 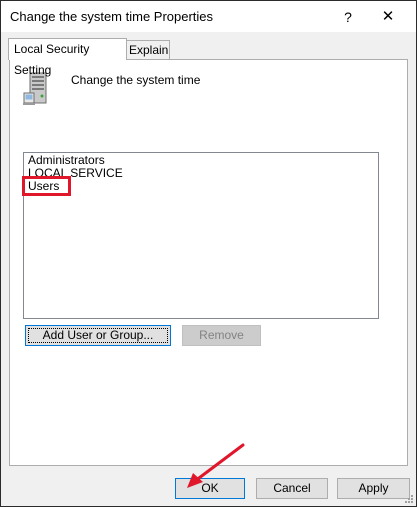 I want to click on cancel-button: Cancel, so click(x=292, y=488).